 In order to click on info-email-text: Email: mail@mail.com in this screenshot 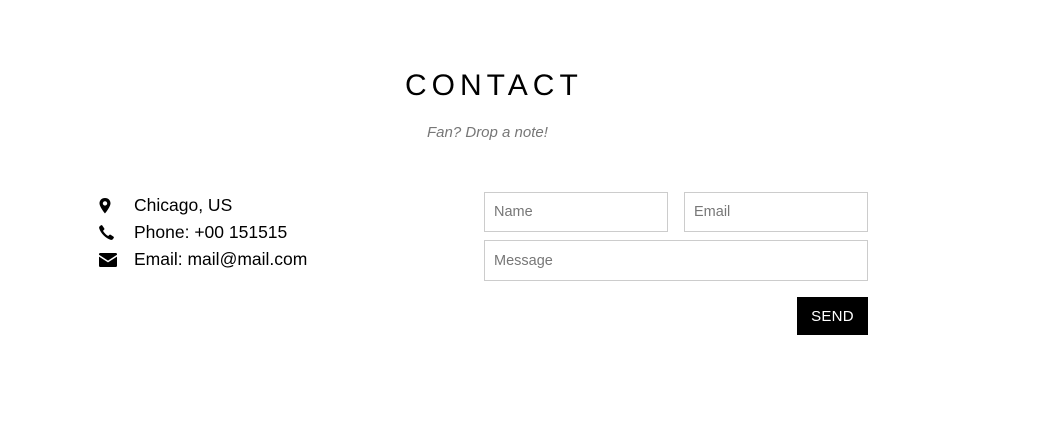, I will do `click(221, 259)`.